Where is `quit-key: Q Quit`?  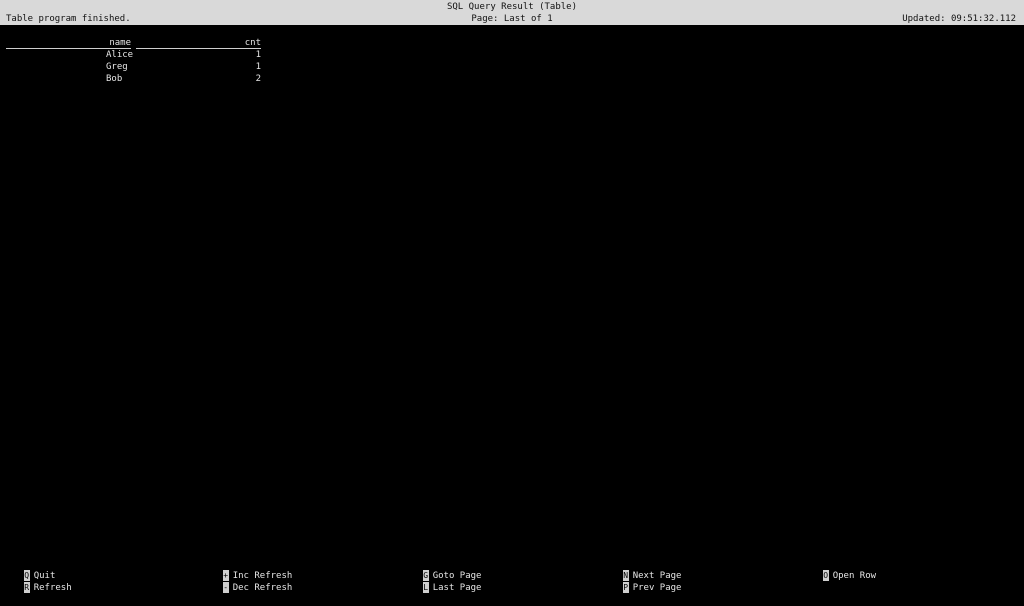
quit-key: Q Quit is located at coordinates (28, 569).